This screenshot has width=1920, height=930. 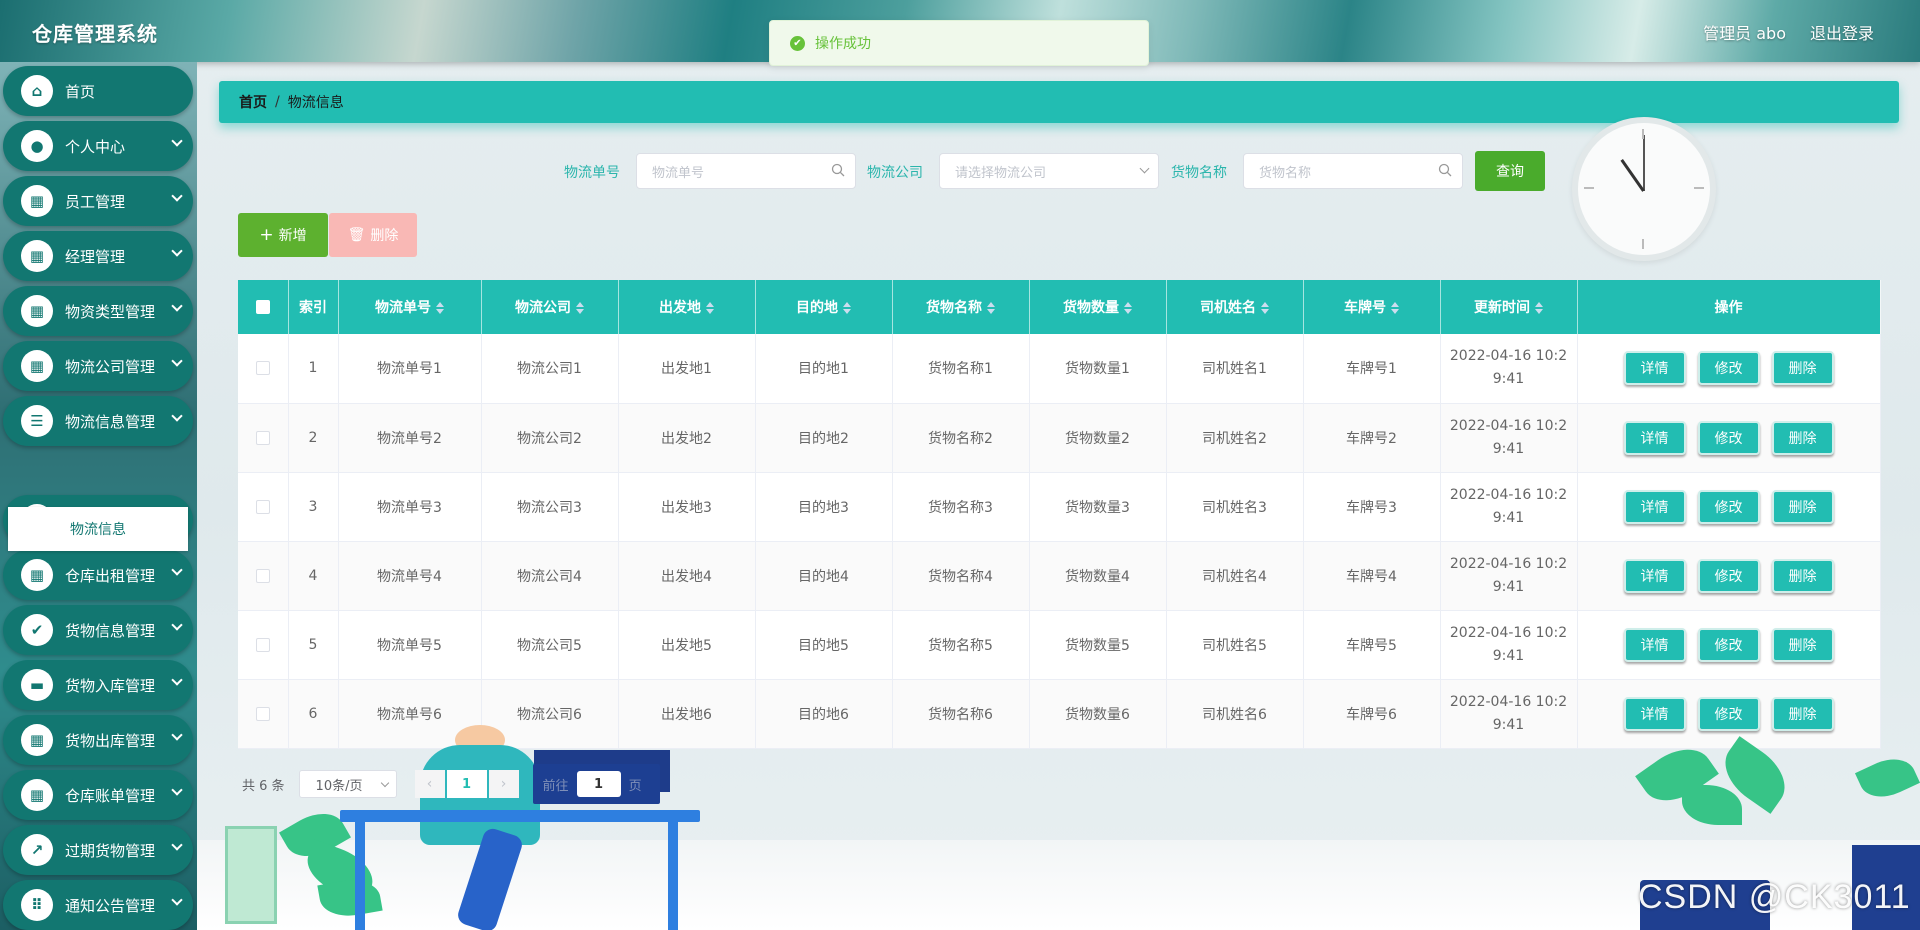 What do you see at coordinates (98, 91) in the screenshot?
I see `sidebar-item: ⌂ 首页` at bounding box center [98, 91].